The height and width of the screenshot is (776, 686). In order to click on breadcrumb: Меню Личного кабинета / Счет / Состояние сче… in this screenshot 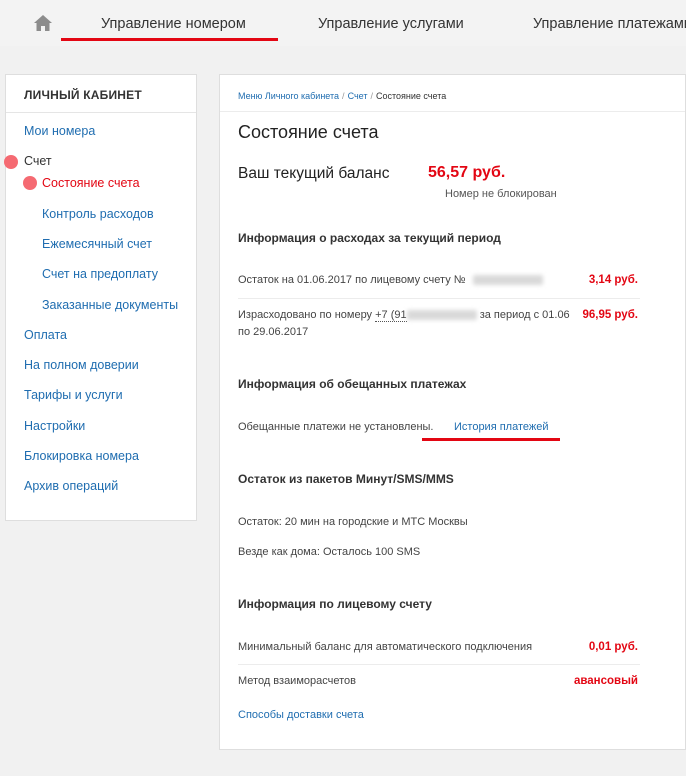, I will do `click(342, 96)`.